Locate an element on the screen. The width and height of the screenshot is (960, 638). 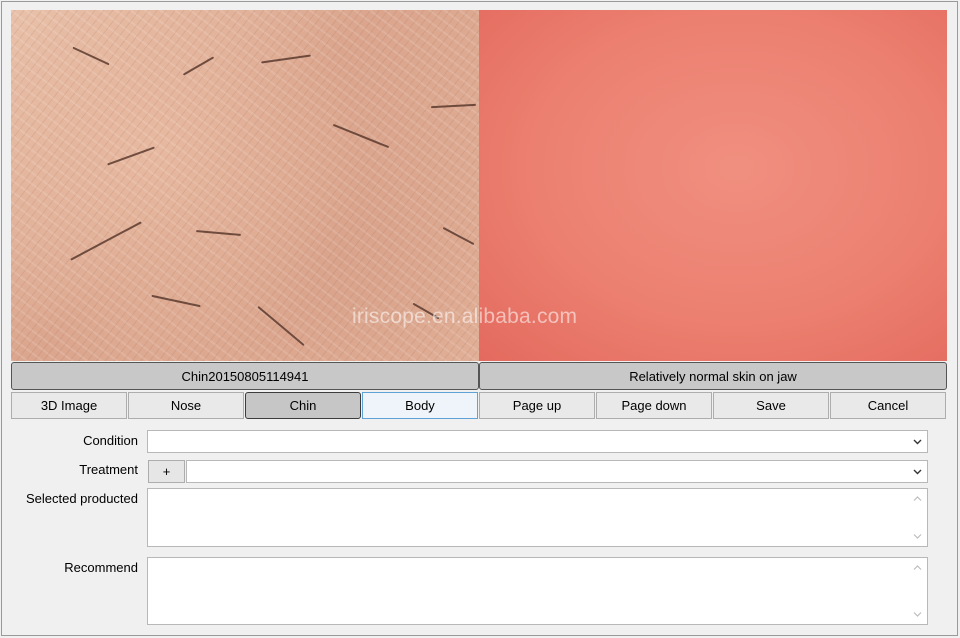
page-down-button: Page down is located at coordinates (654, 405).